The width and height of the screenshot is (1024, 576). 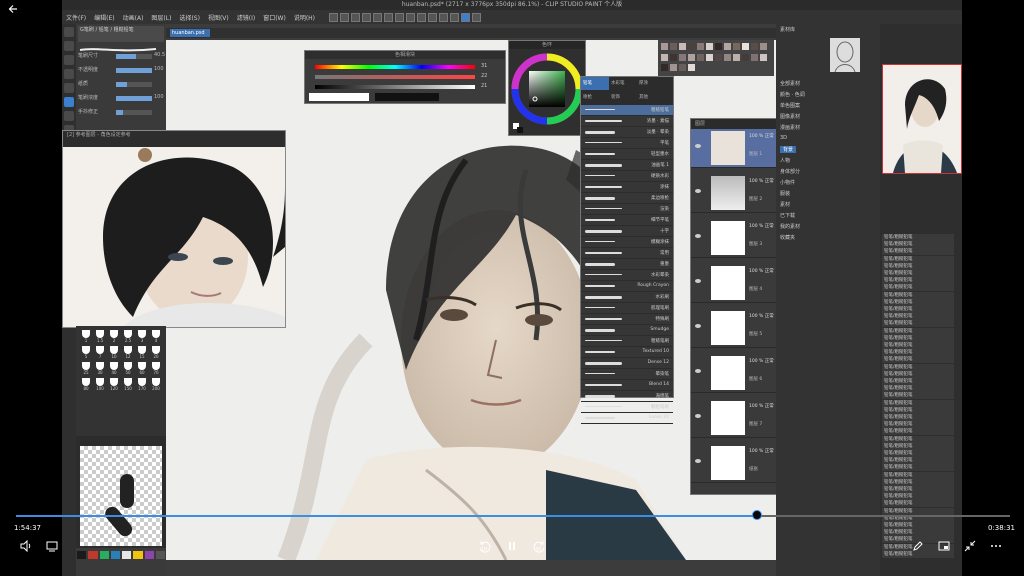 I want to click on navigator-thumbnail, so click(x=922, y=119).